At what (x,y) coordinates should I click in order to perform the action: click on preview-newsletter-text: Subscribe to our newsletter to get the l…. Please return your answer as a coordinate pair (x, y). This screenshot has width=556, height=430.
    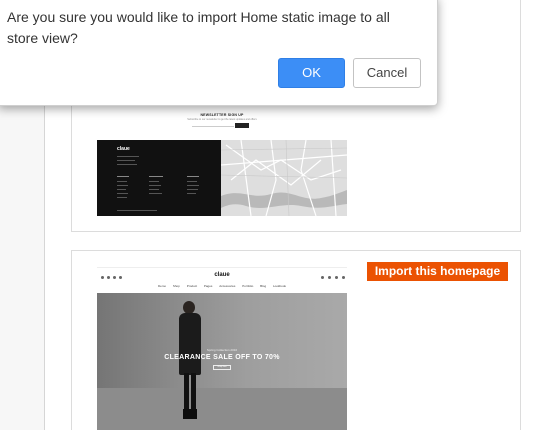
    Looking at the image, I should click on (222, 119).